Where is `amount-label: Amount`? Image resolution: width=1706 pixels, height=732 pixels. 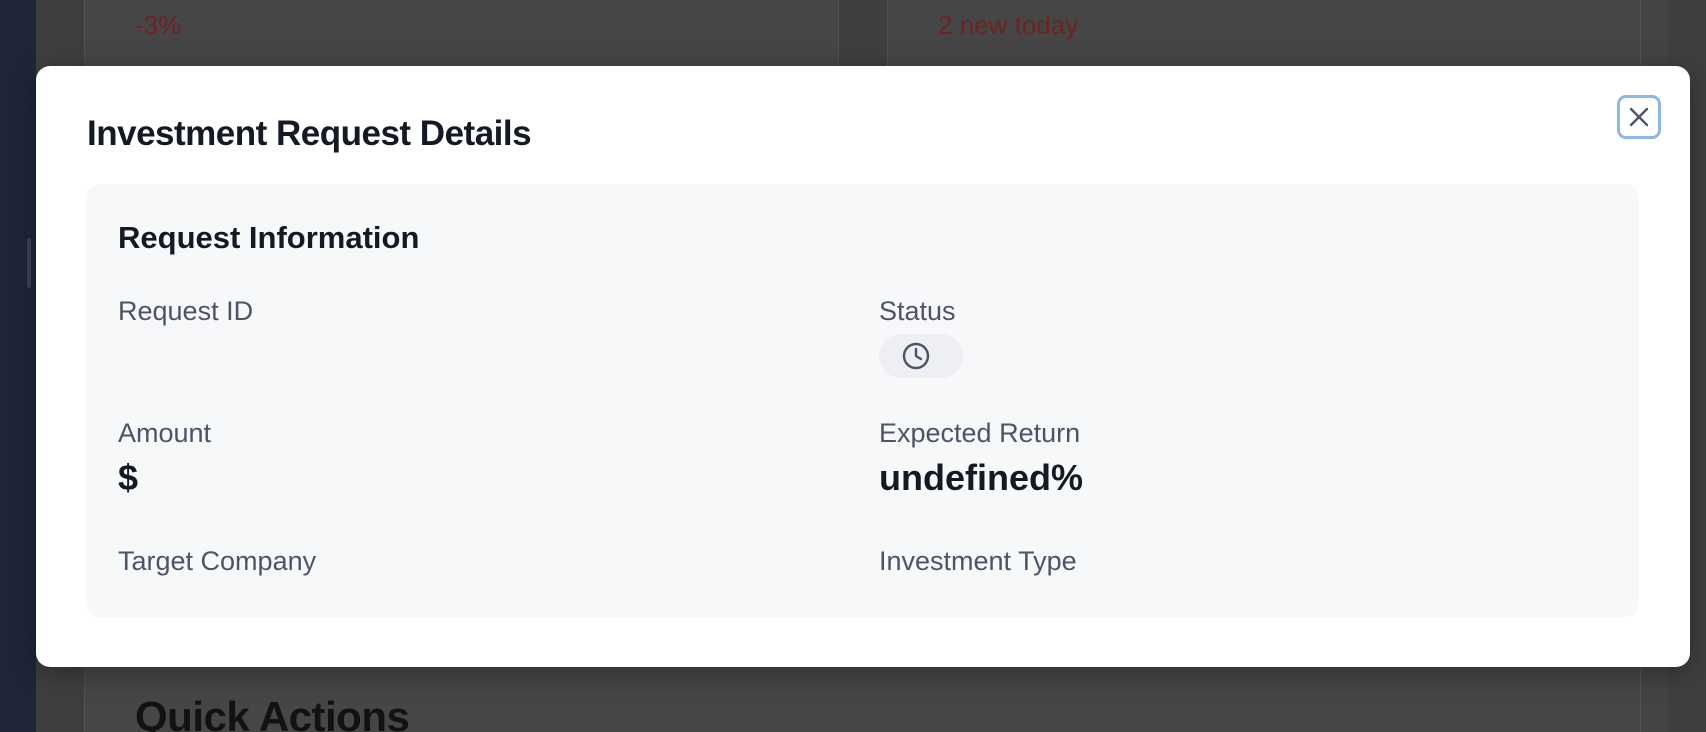 amount-label: Amount is located at coordinates (165, 433).